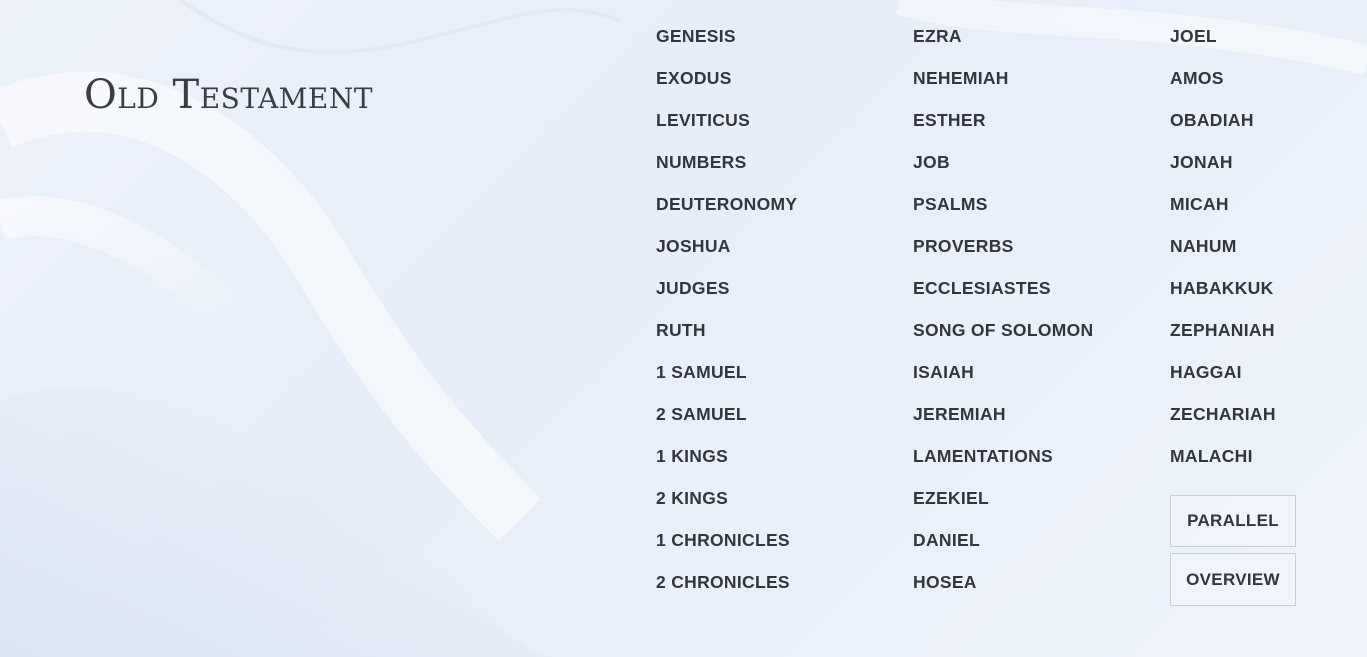  What do you see at coordinates (726, 339) in the screenshot?
I see `book-link-ruth: RUTH` at bounding box center [726, 339].